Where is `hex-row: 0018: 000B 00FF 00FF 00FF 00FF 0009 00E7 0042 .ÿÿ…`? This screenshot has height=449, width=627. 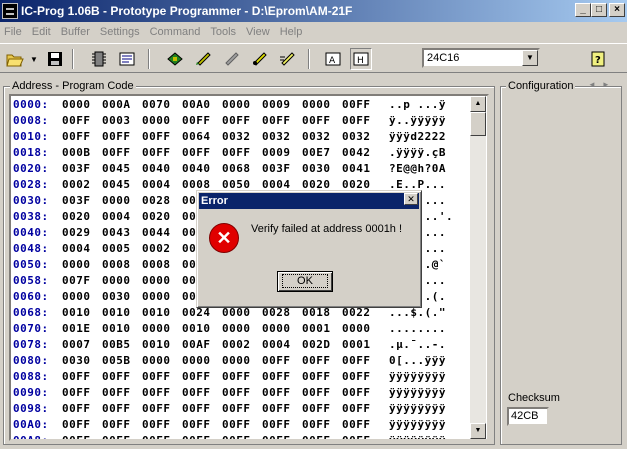 hex-row: 0018: 000B 00FF 00FF 00FF 00FF 0009 00E7 0042 .ÿÿ… is located at coordinates (229, 154).